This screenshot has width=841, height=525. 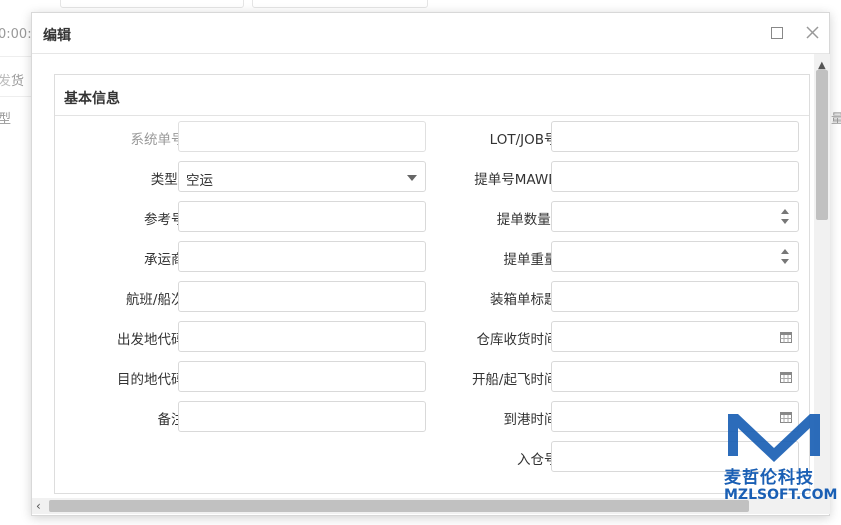 I want to click on type-select: 空运, so click(x=302, y=176).